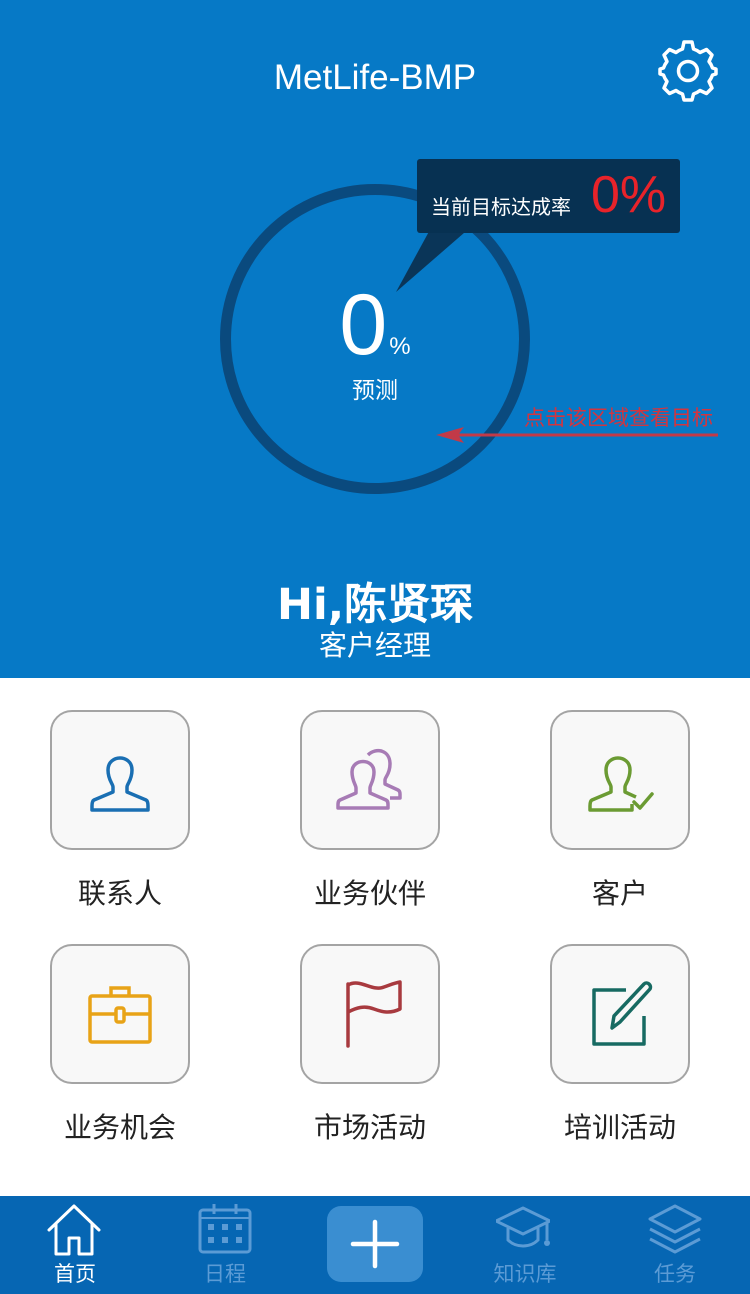 Image resolution: width=750 pixels, height=1294 pixels. Describe the element at coordinates (120, 784) in the screenshot. I see `person-icon` at that location.